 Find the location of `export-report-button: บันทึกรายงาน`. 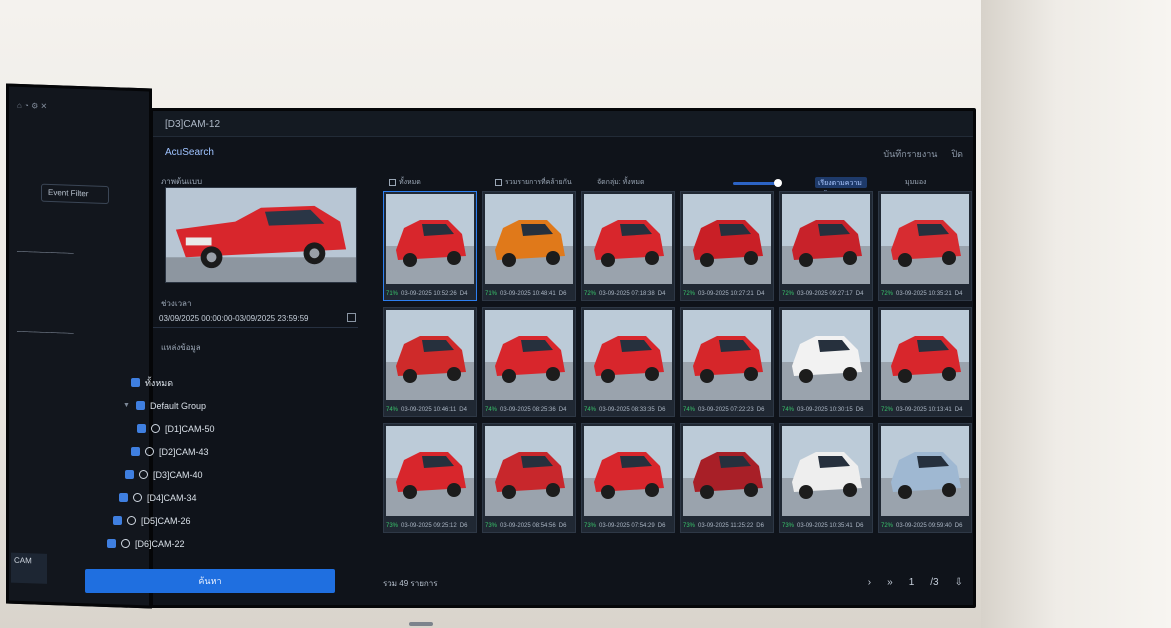

export-report-button: บันทึกรายงาน is located at coordinates (910, 154).